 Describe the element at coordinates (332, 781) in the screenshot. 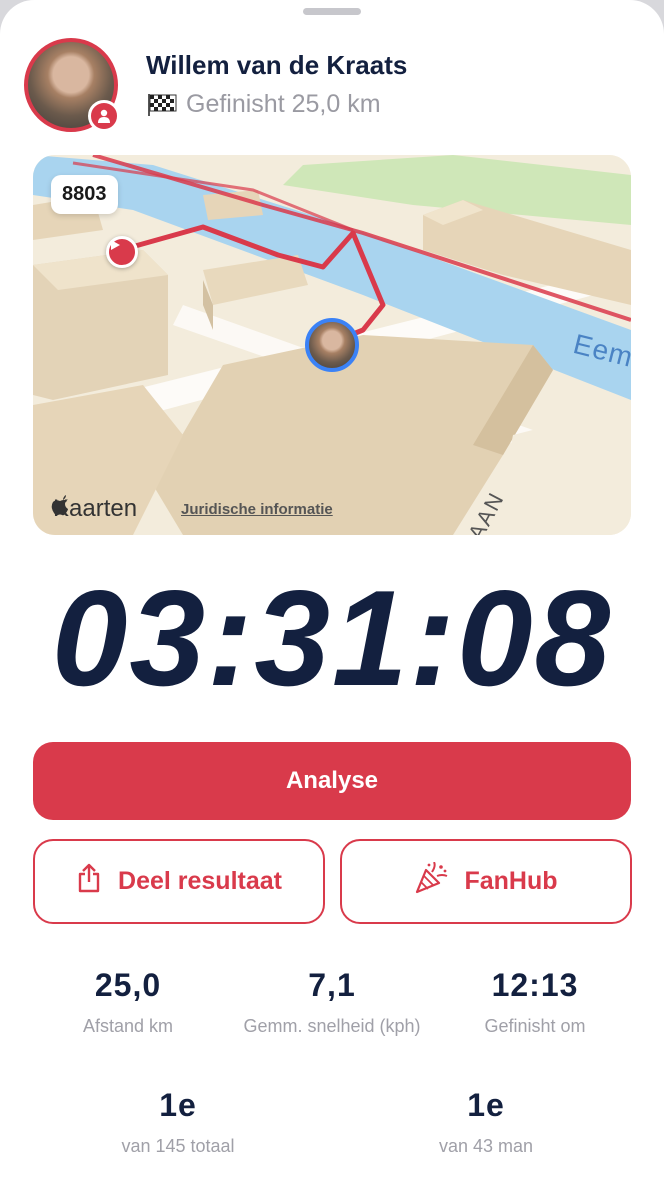

I see `analyse-button: Analyse` at that location.